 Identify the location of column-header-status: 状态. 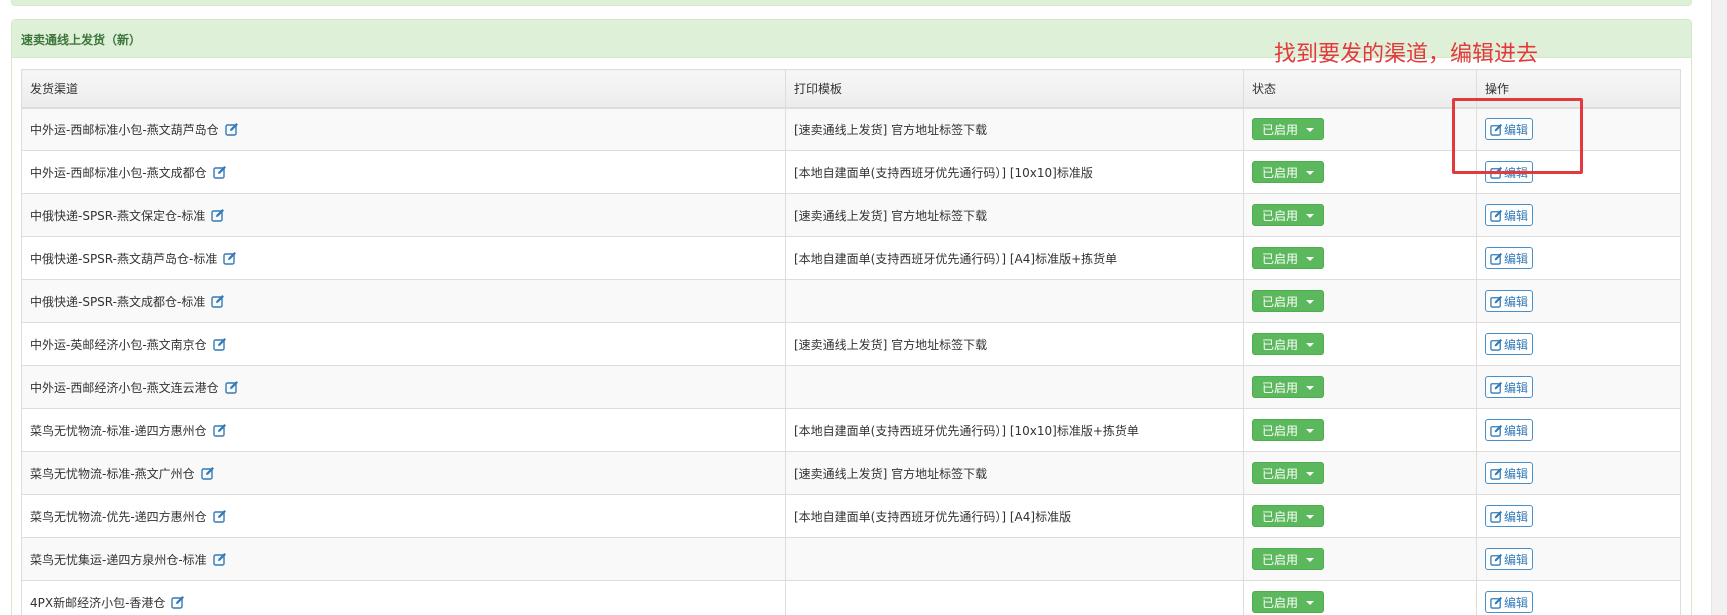
(1360, 89).